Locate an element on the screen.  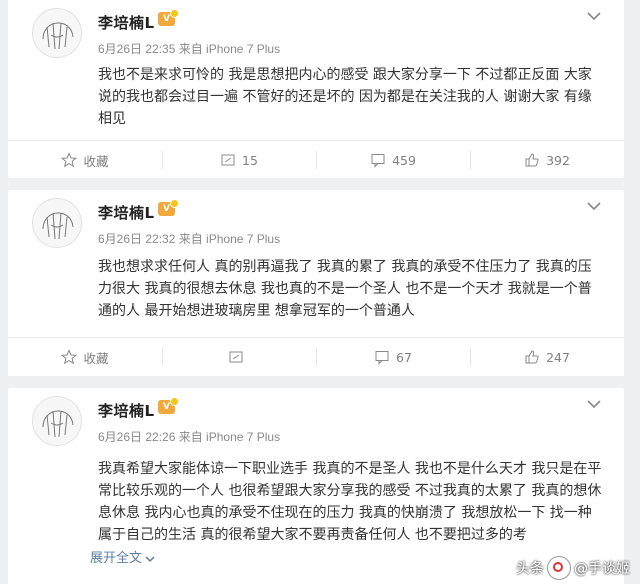
repost-count: 15 is located at coordinates (250, 160).